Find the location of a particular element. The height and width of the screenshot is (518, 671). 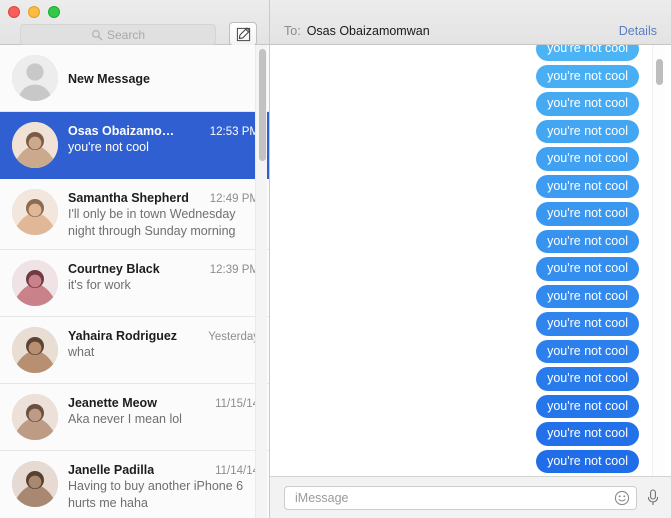

conversation-name: Samantha Shepherd is located at coordinates (128, 198).